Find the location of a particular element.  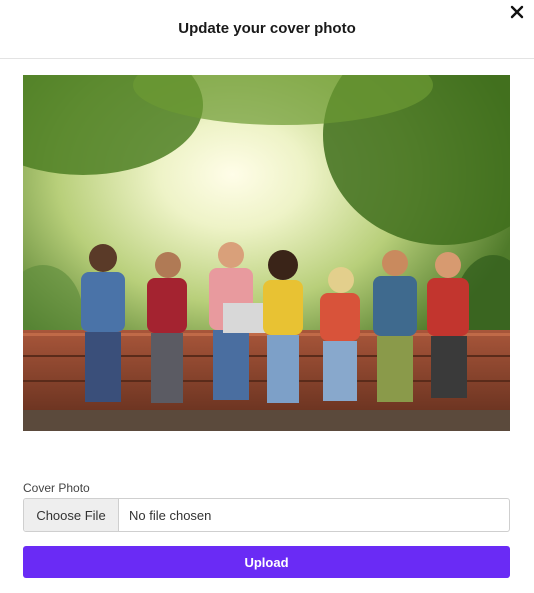

modal-title: Update your cover photo is located at coordinates (267, 28).